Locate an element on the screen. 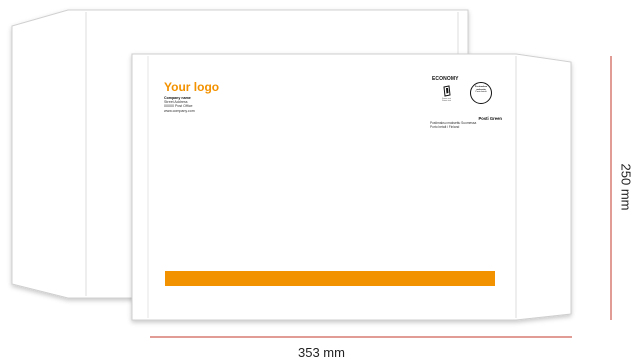 Image resolution: width=640 pixels, height=364 pixels. stamp-line-3: Porto betalt is located at coordinates (481, 92).